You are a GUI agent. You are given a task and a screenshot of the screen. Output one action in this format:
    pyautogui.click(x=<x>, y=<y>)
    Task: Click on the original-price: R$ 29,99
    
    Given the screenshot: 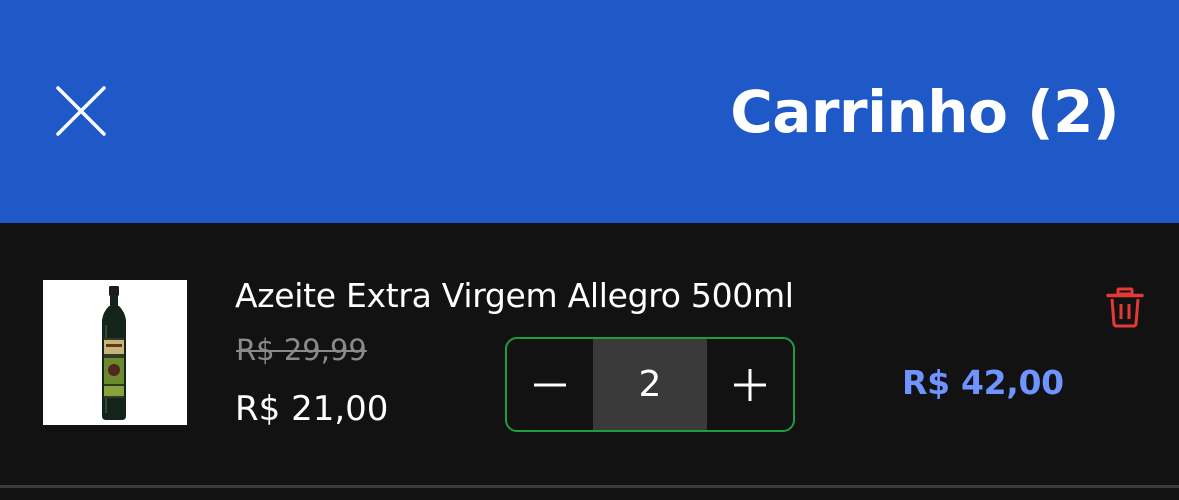 What is the action you would take?
    pyautogui.click(x=301, y=350)
    